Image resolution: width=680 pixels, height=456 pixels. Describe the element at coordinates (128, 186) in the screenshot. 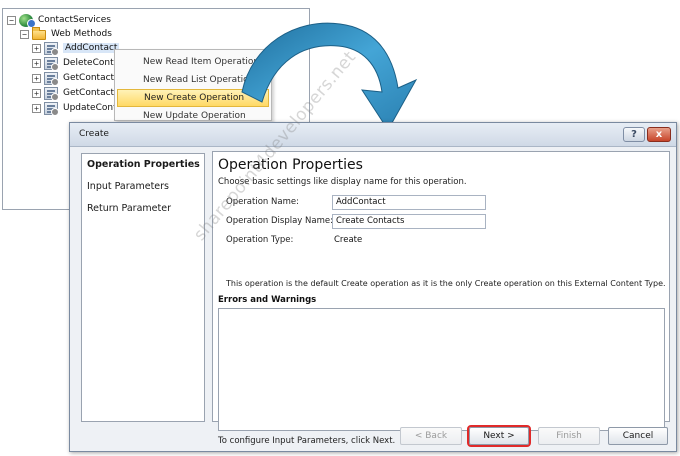

I see `nav-item-input-parameters: Input Parameters` at that location.